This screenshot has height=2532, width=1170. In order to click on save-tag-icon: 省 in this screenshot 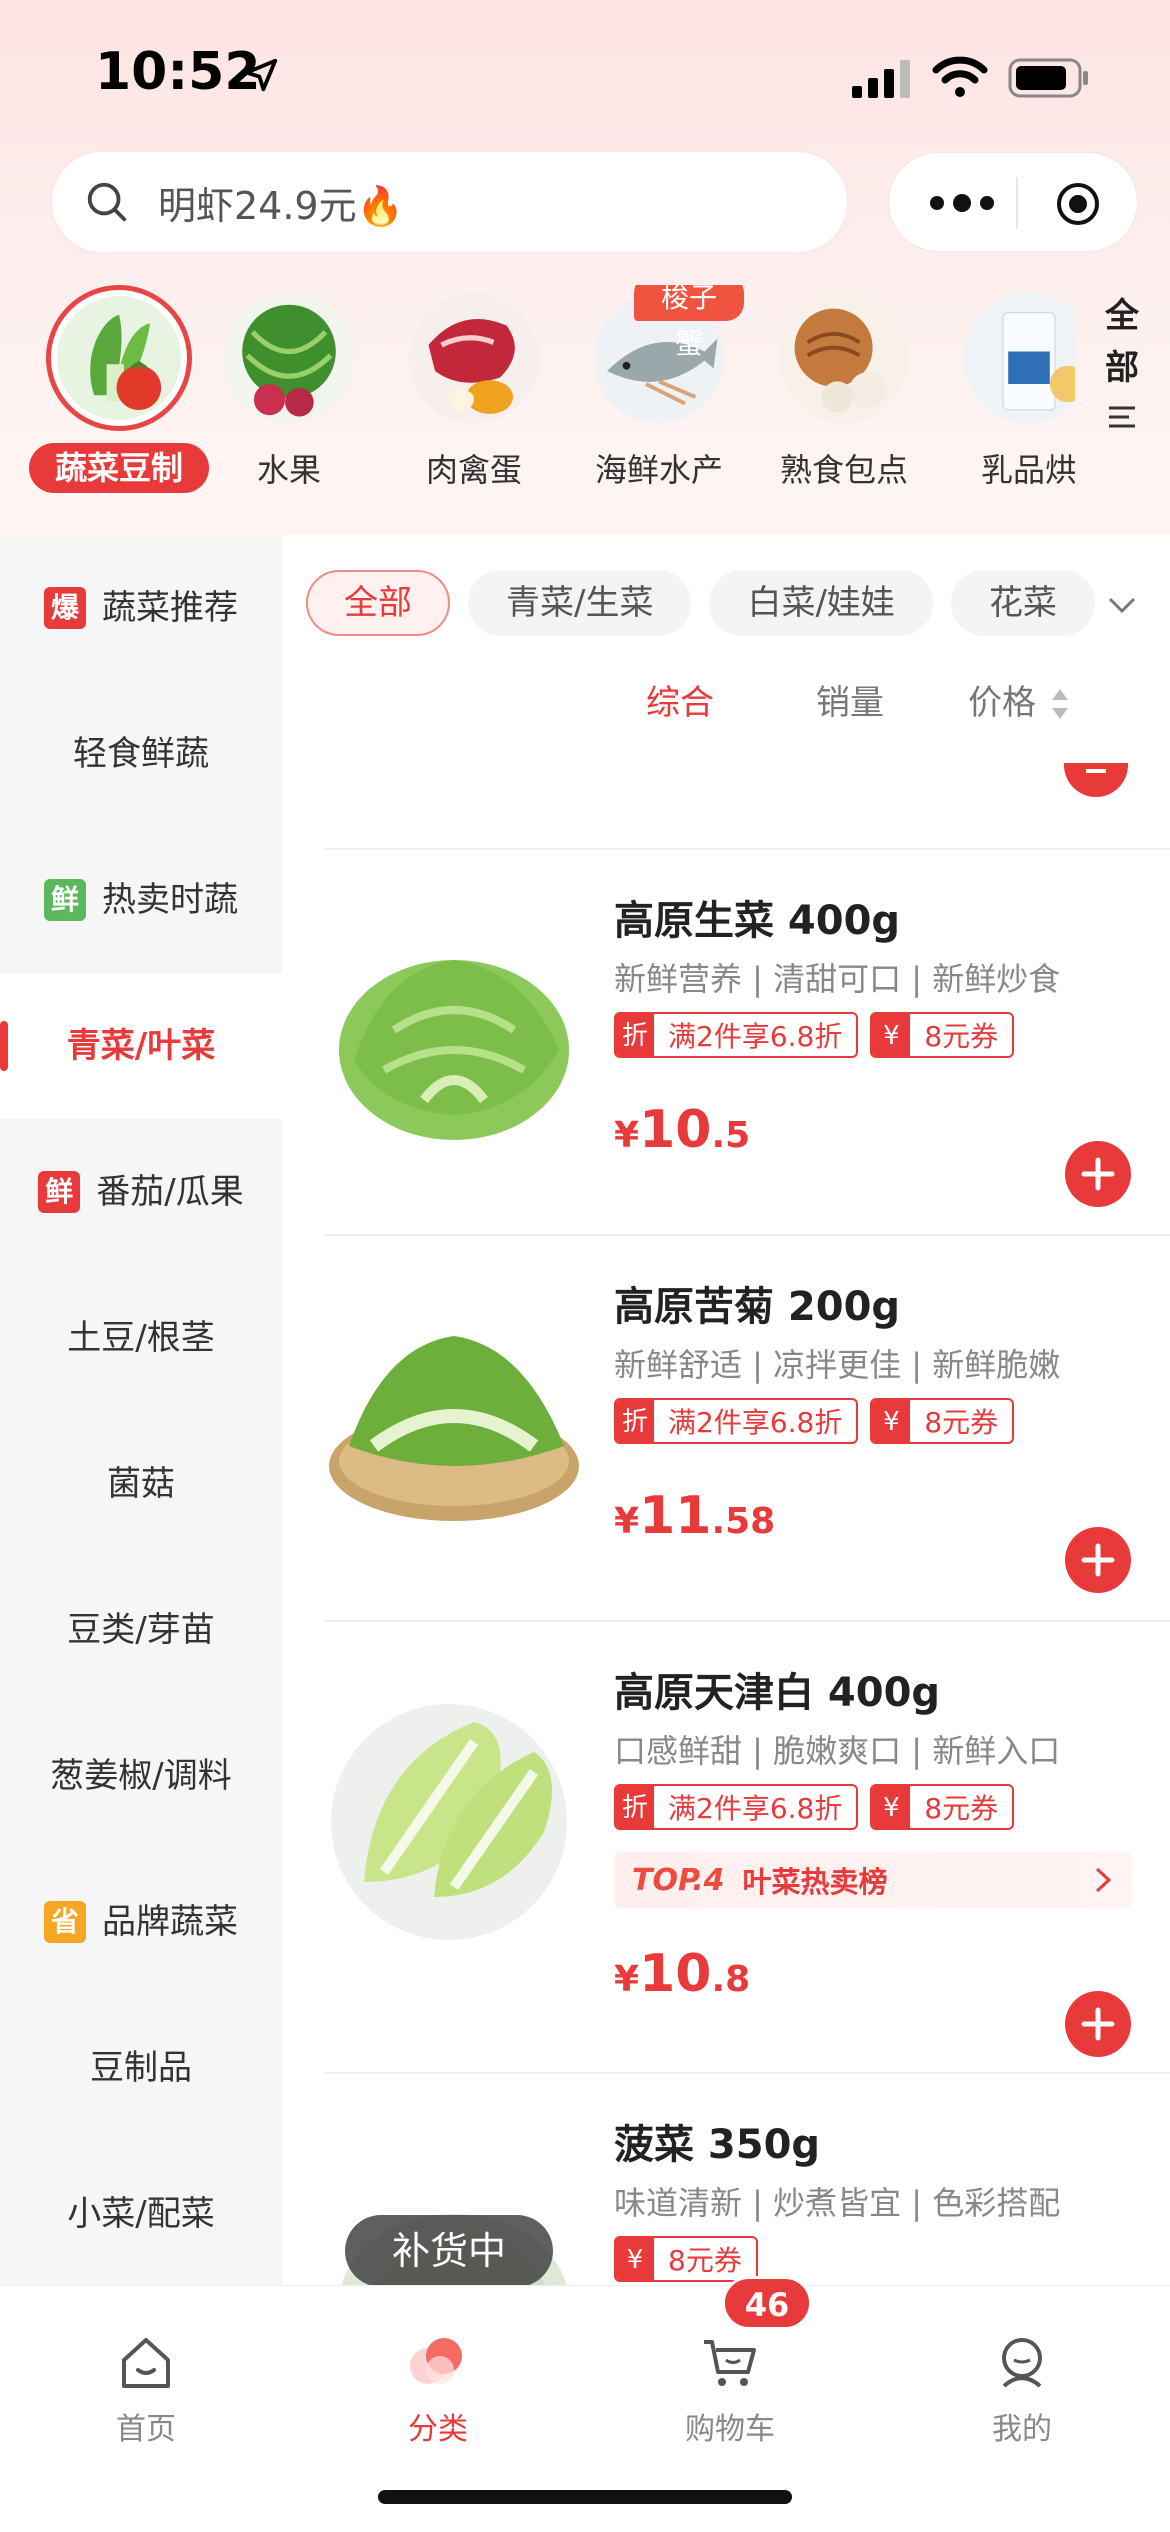, I will do `click(65, 1922)`.